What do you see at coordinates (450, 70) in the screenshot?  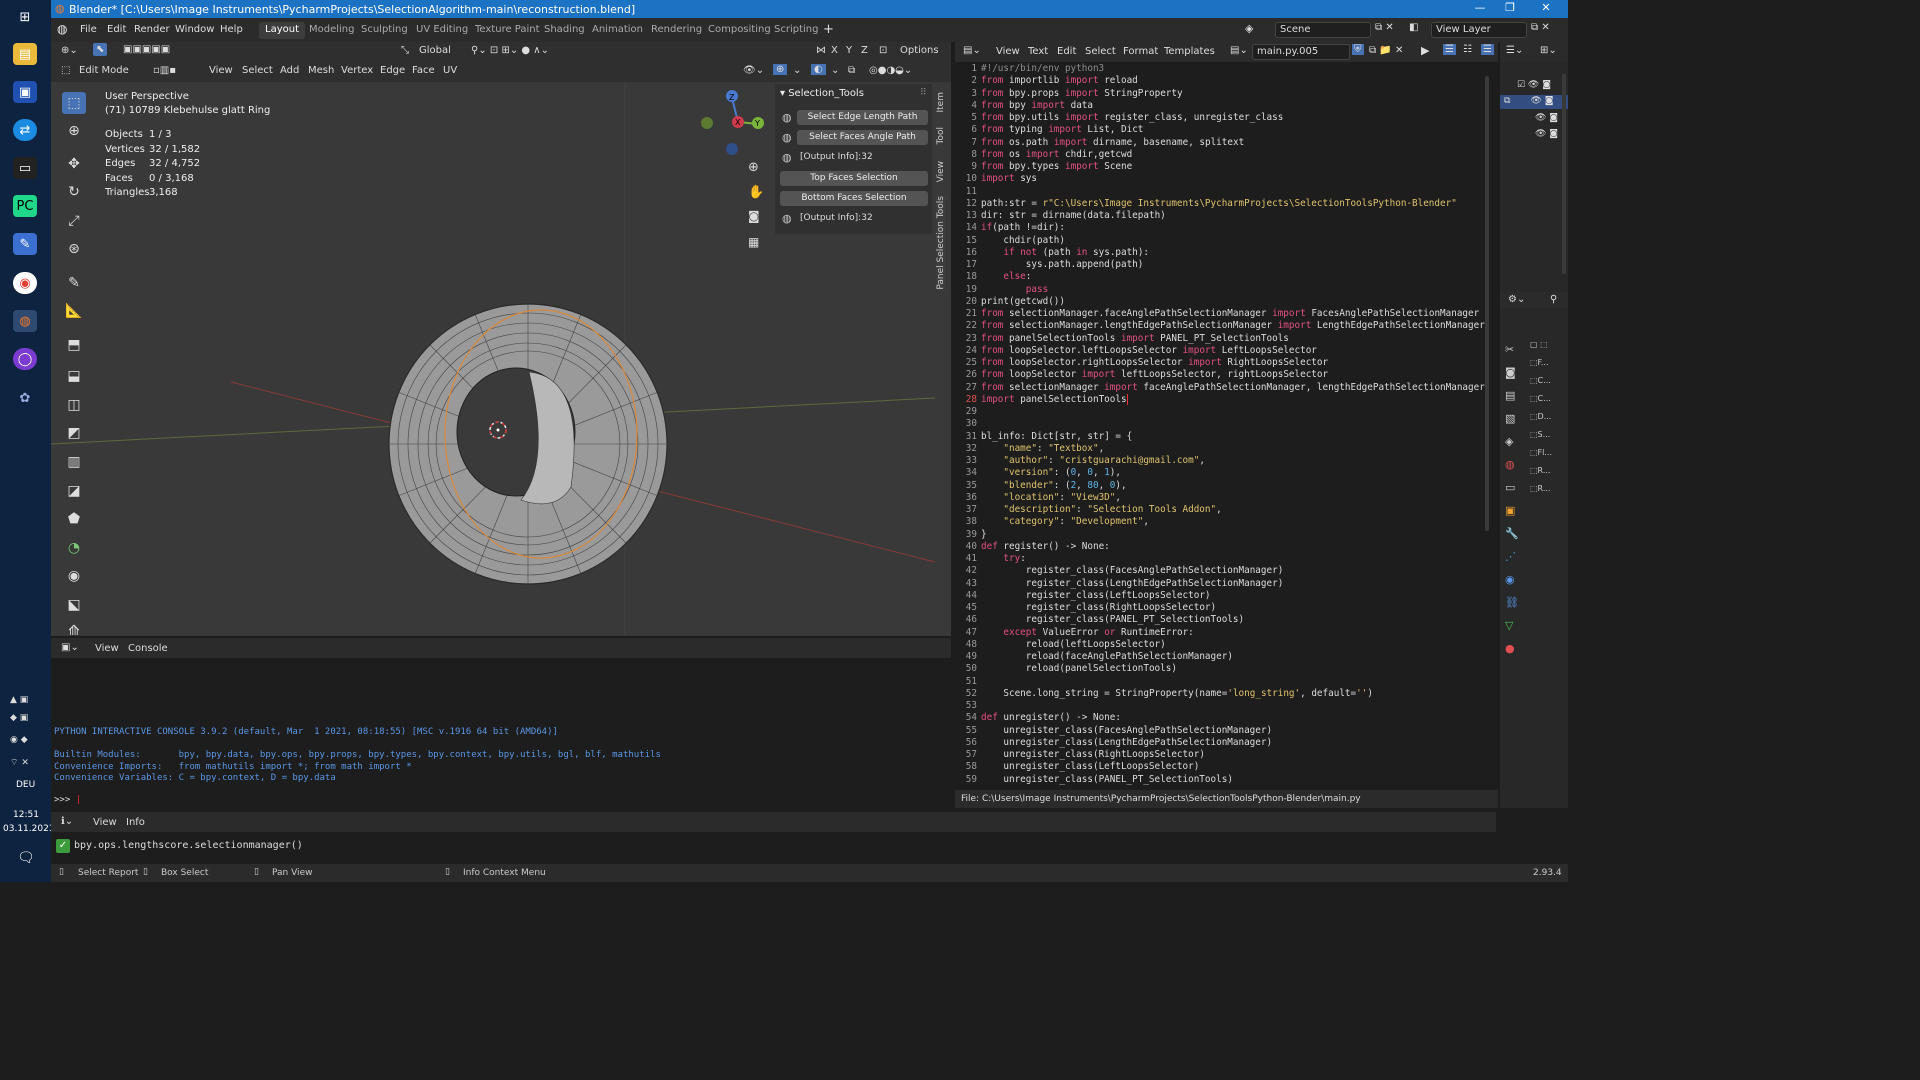 I see `vp-menu-uv: UV` at bounding box center [450, 70].